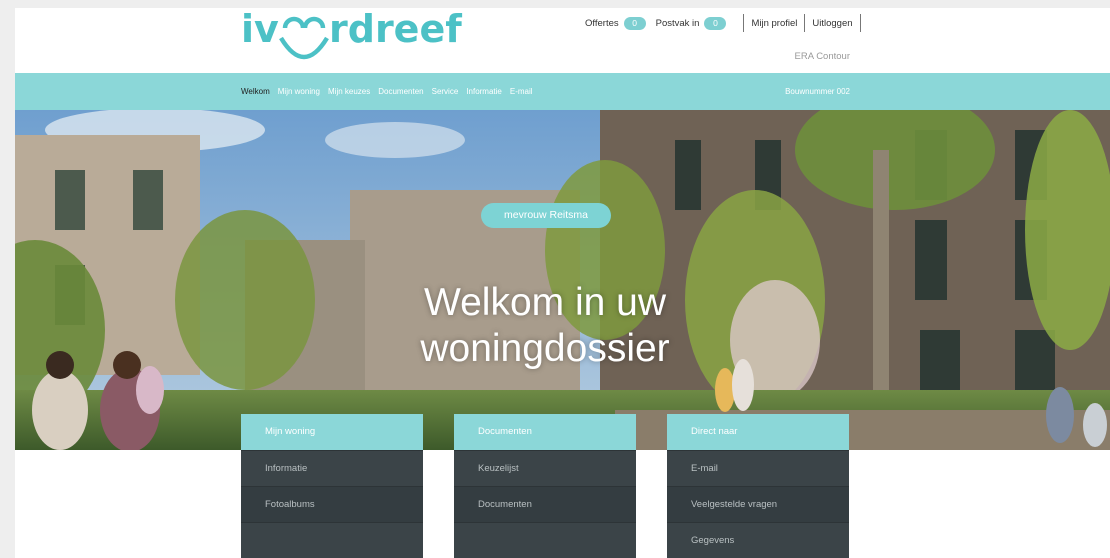 Image resolution: width=1110 pixels, height=558 pixels. What do you see at coordinates (715, 23) in the screenshot?
I see `postvak-count-badge: 0` at bounding box center [715, 23].